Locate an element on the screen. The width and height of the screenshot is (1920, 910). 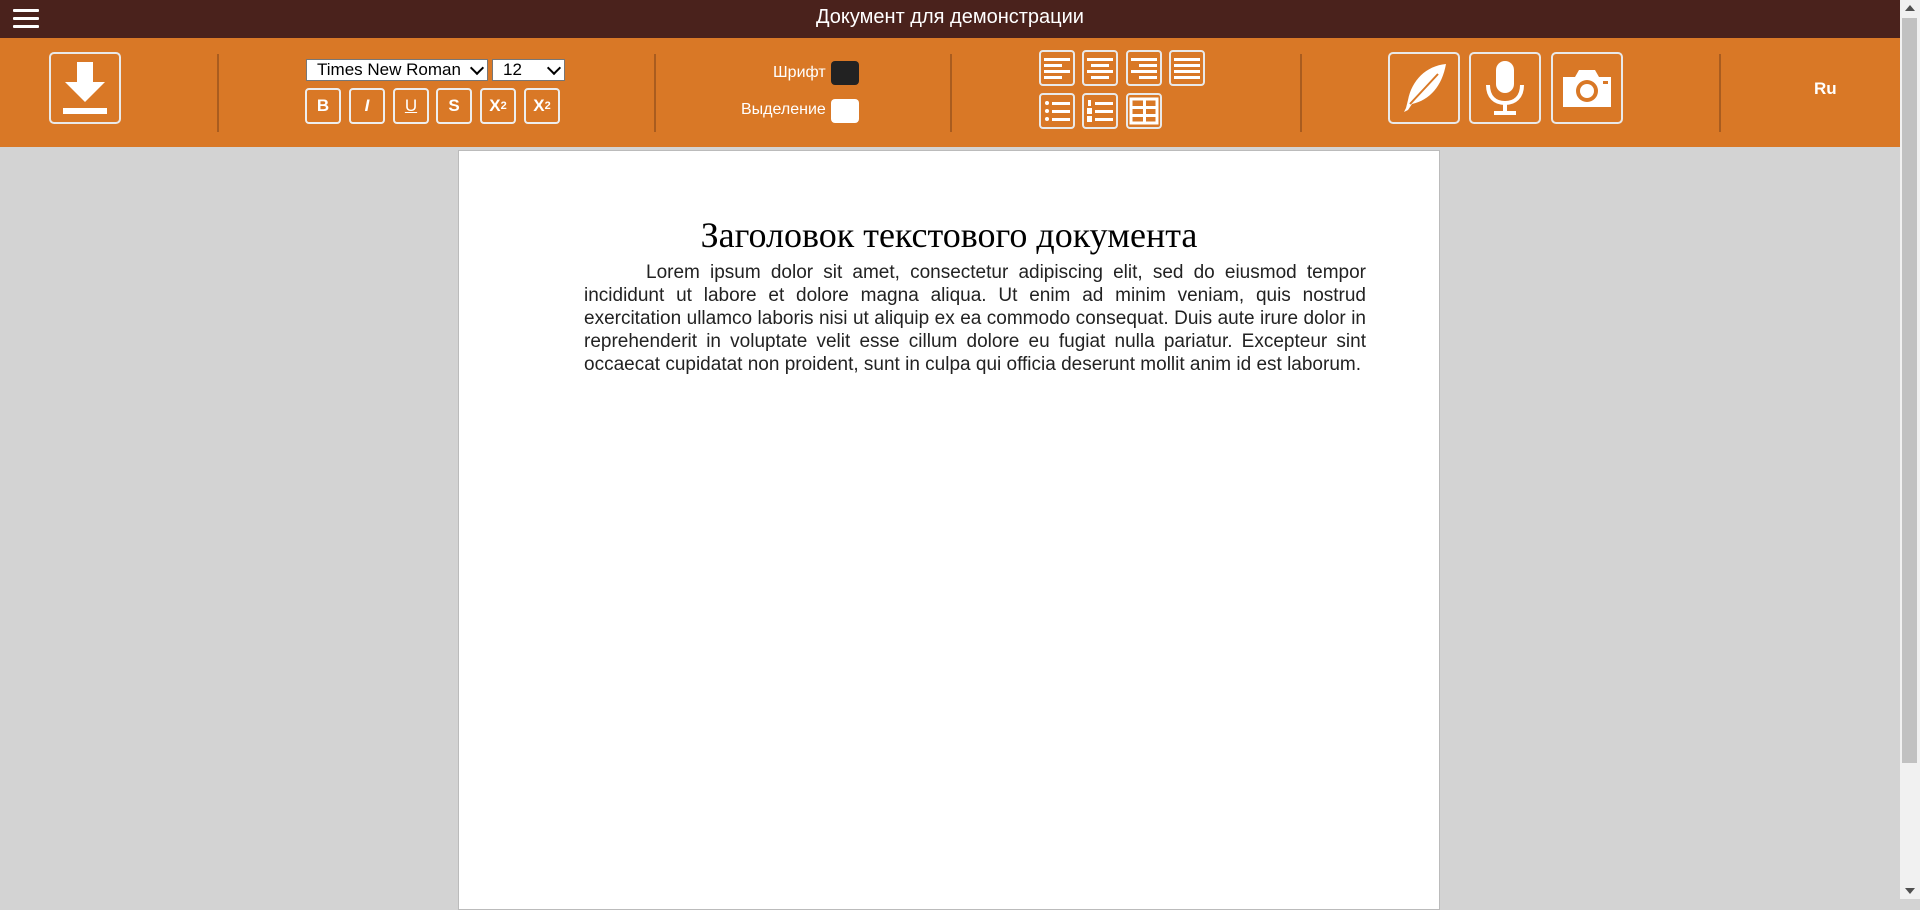
table-icon is located at coordinates (1144, 111).